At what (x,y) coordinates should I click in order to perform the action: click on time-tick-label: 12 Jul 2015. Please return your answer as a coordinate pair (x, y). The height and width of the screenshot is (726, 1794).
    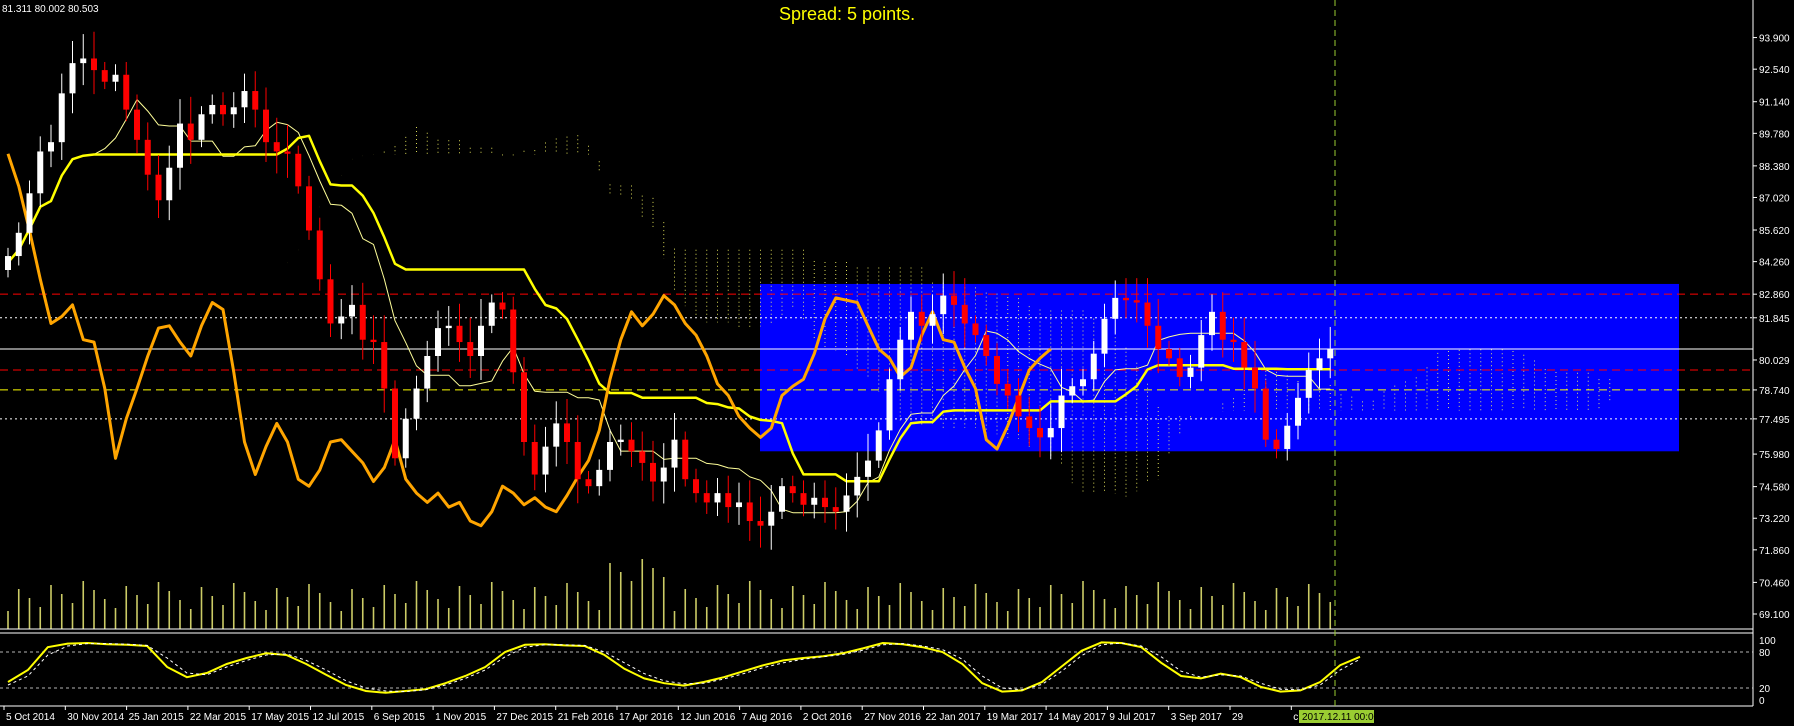
    Looking at the image, I should click on (339, 717).